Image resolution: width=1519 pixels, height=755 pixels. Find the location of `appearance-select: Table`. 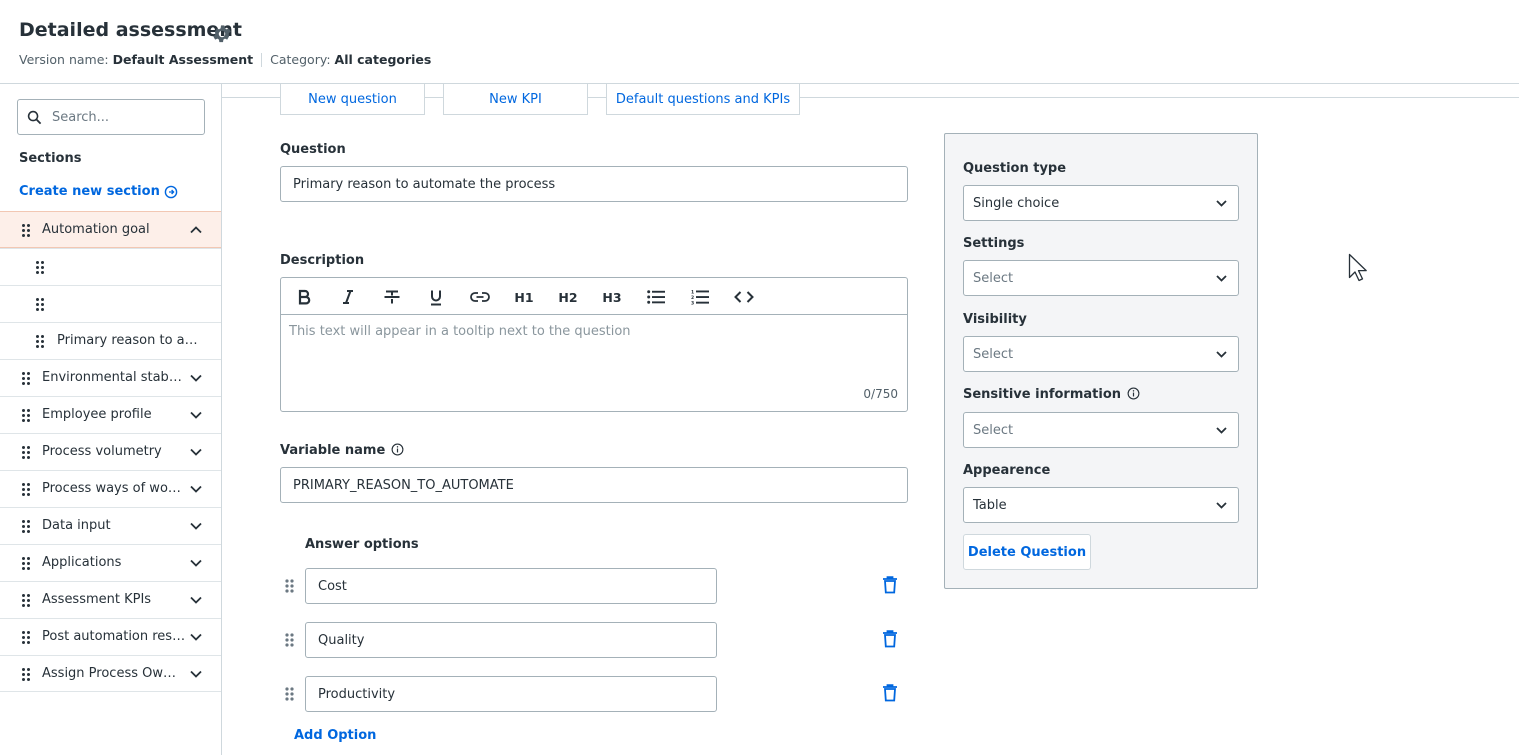

appearance-select: Table is located at coordinates (1101, 505).